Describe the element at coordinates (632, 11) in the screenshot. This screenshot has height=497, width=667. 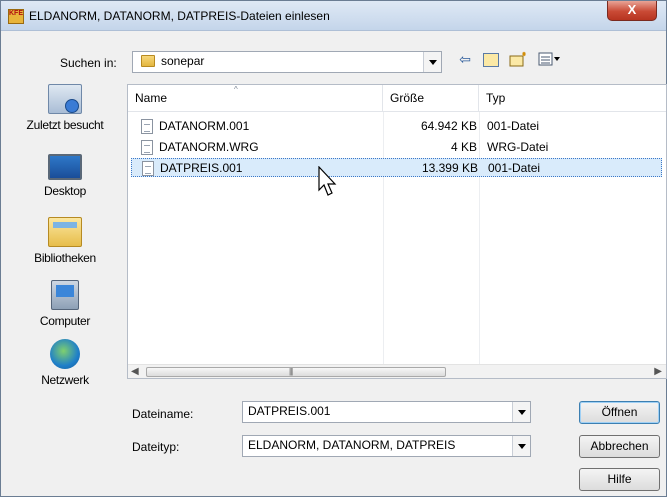
I see `close-button: X` at that location.